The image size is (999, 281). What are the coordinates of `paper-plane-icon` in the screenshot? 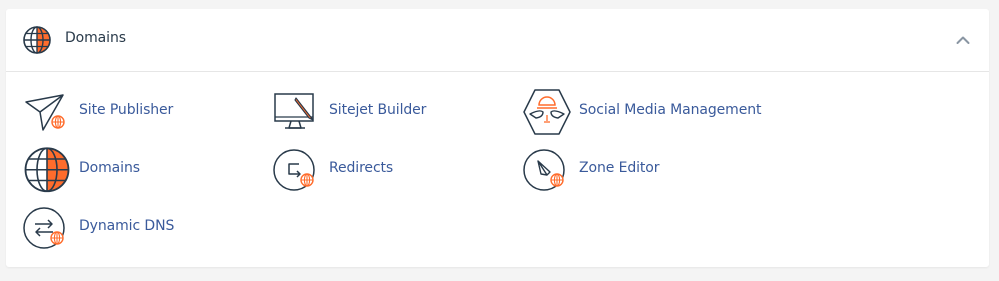 It's located at (45, 112).